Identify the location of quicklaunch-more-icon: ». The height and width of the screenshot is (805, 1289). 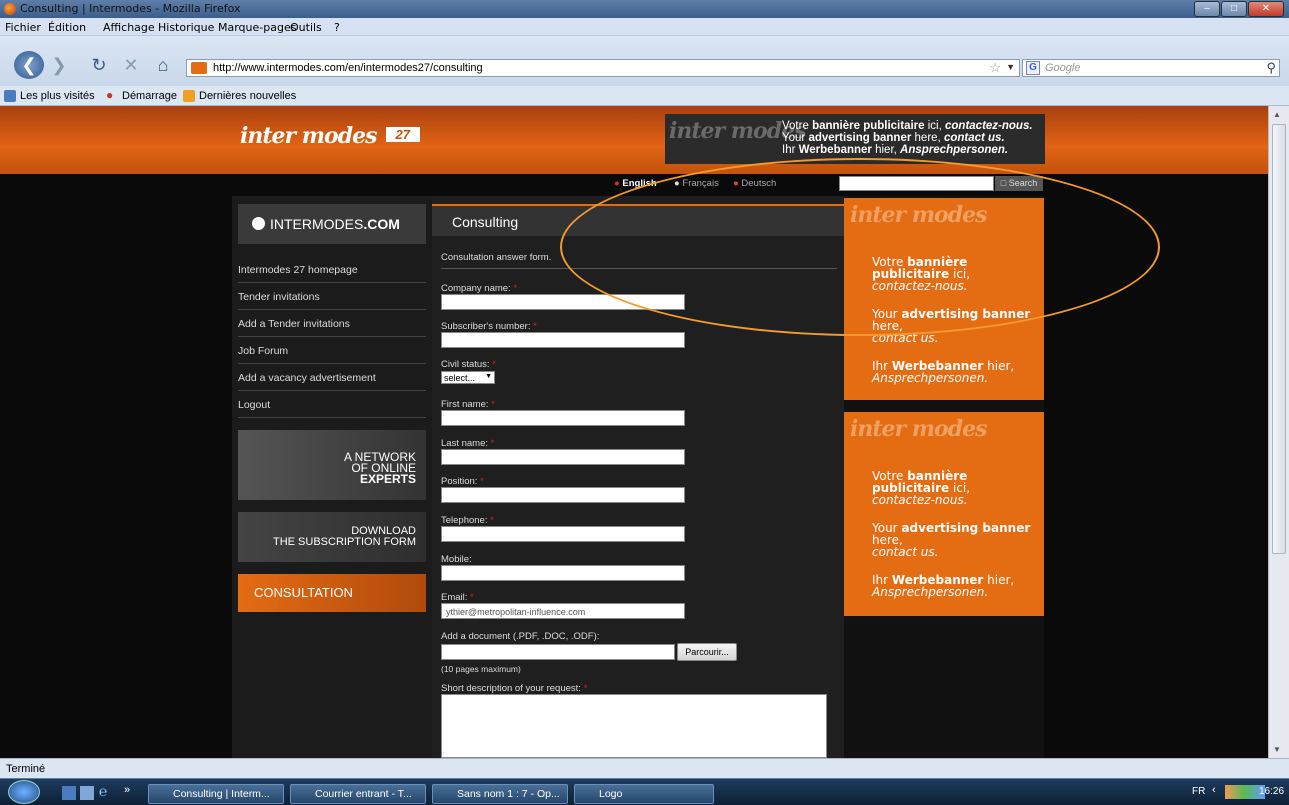
(127, 790).